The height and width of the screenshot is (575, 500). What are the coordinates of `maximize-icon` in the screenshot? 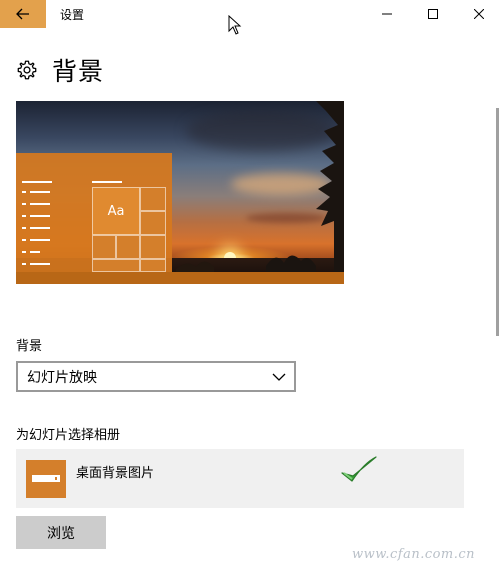 It's located at (433, 14).